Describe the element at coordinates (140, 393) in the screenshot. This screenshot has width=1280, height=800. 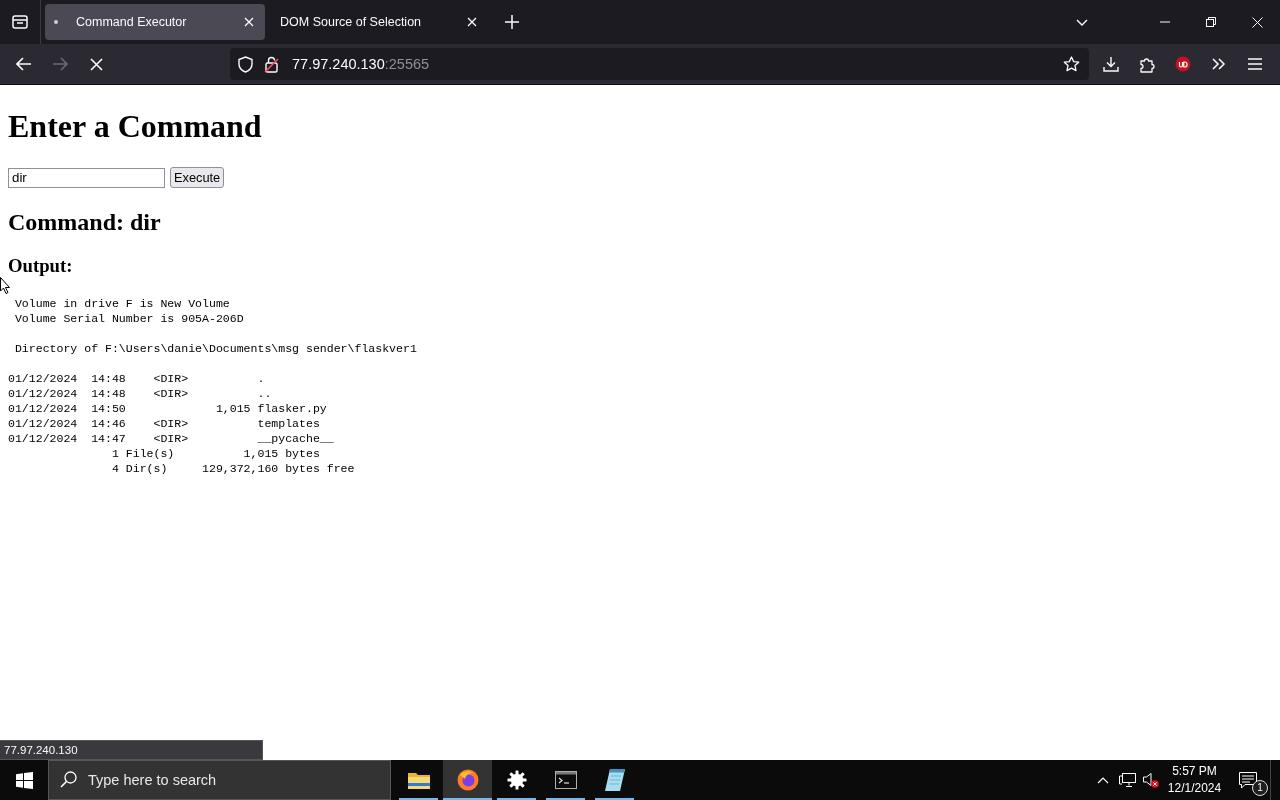
I see `output-line: 01/12/2024 14:48 <DIR> ..` at that location.